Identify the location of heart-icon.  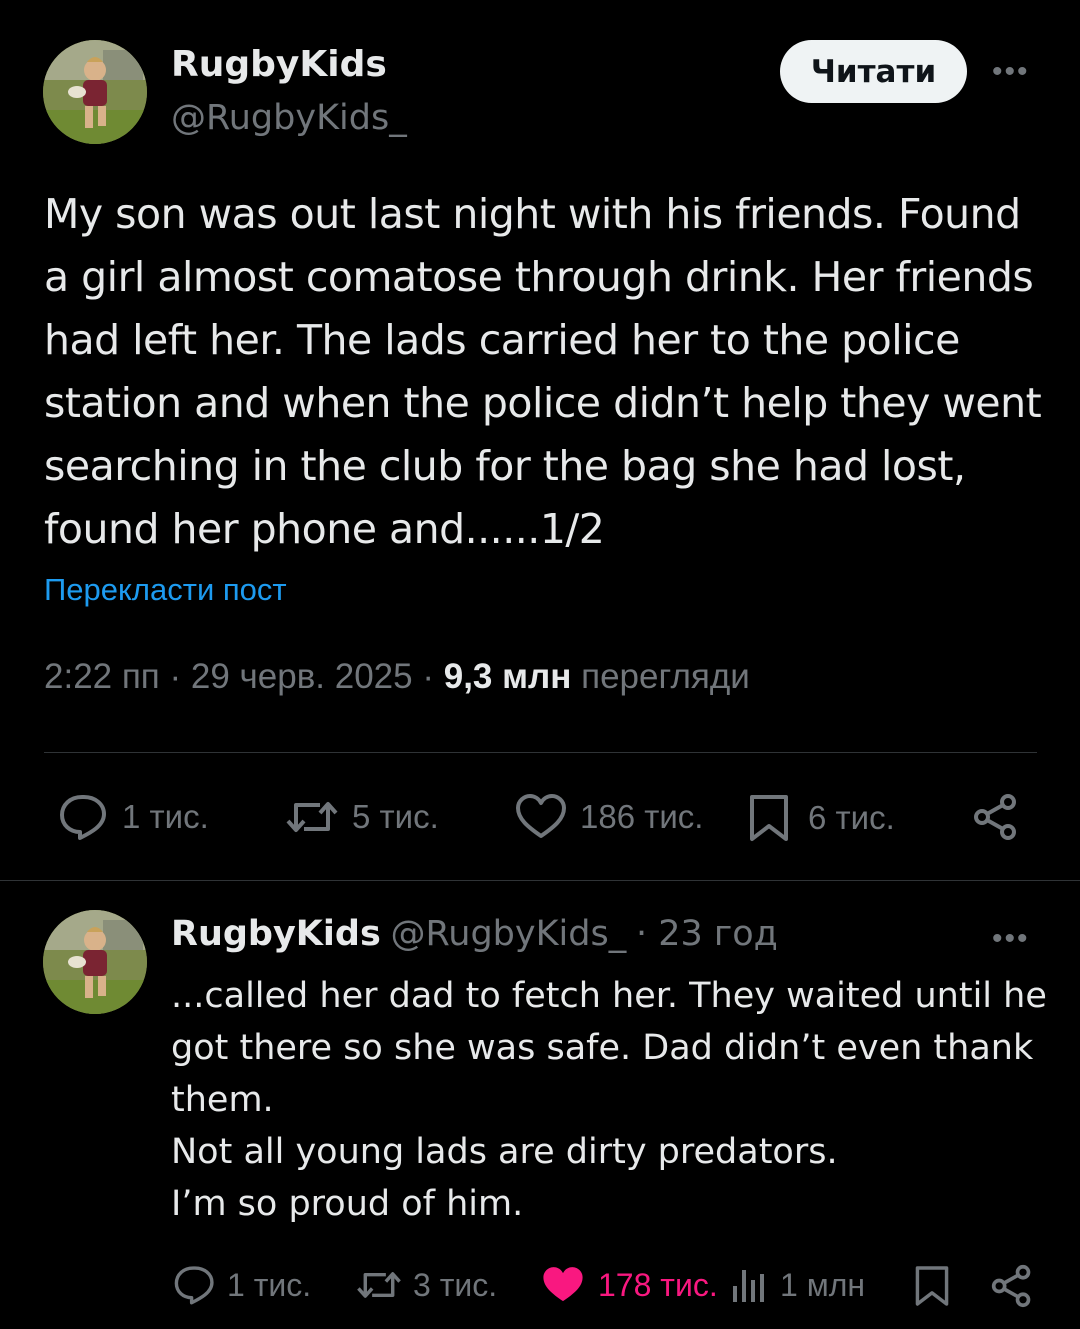
(541, 816).